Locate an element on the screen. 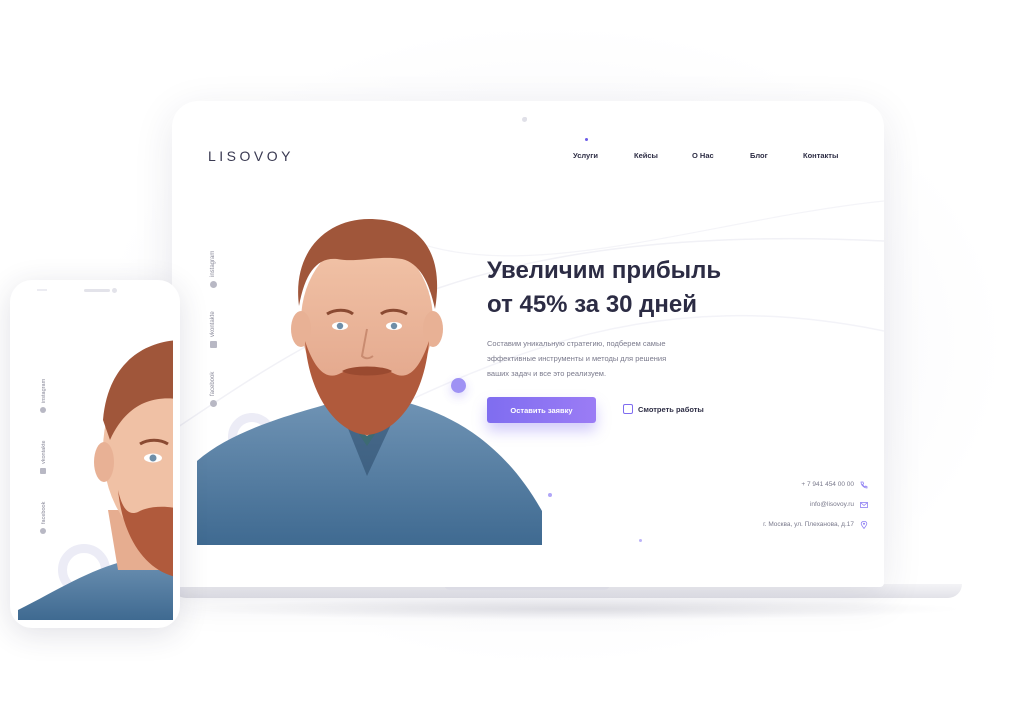 The image size is (1014, 711). nav-active-indicator is located at coordinates (586, 139).